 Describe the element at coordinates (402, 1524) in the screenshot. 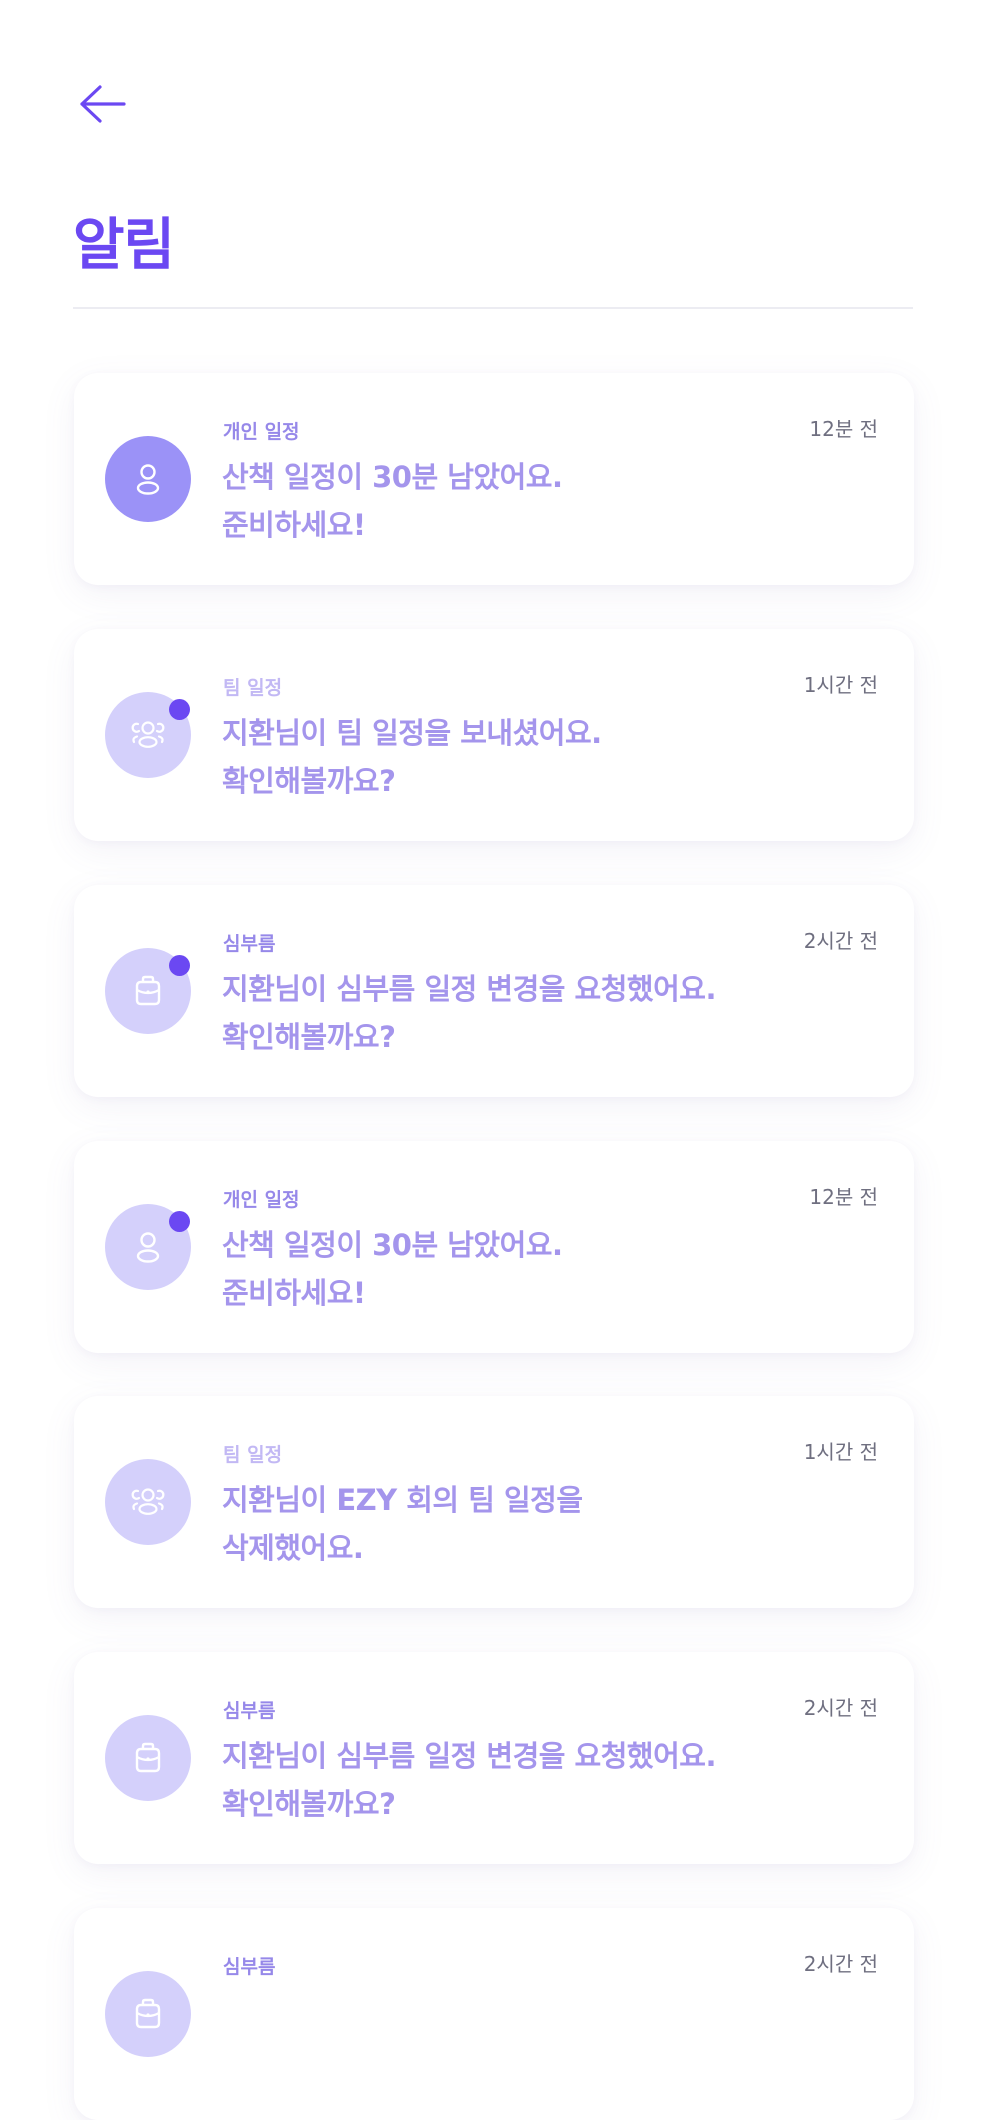

I see `notification-message: 지환님이 EZY 회의 팀 일정을삭제했어요.` at that location.